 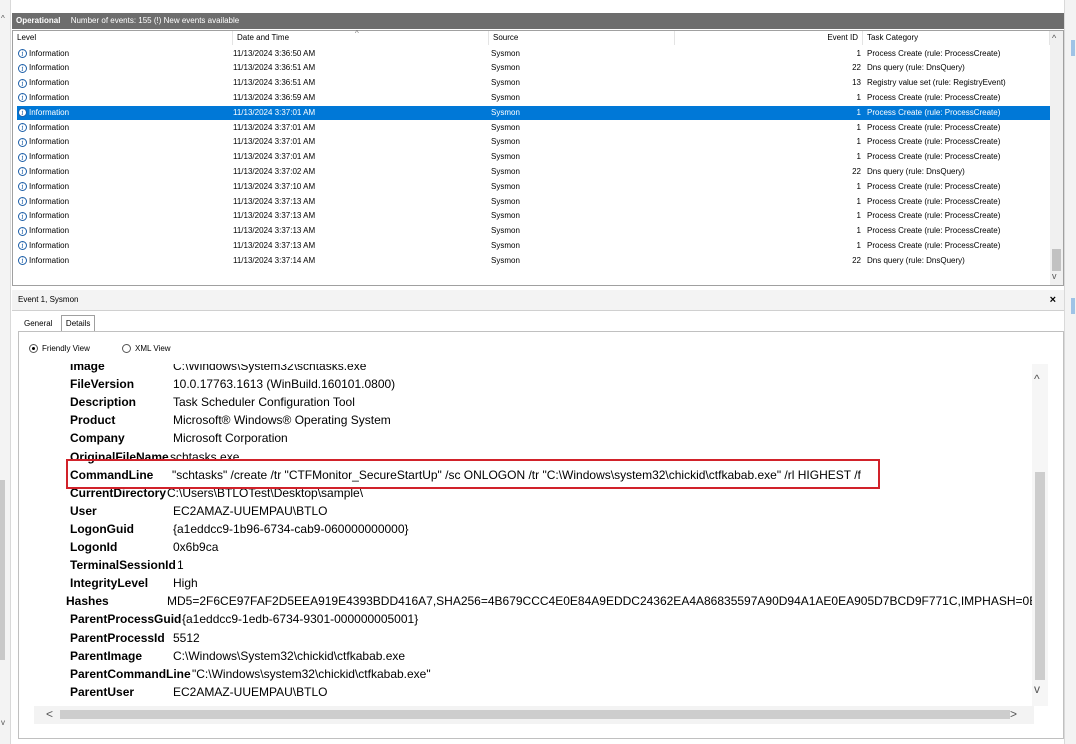 What do you see at coordinates (300, 619) in the screenshot?
I see `field-value: {a1eddcc9-1edb-6734-9301-000000005001}` at bounding box center [300, 619].